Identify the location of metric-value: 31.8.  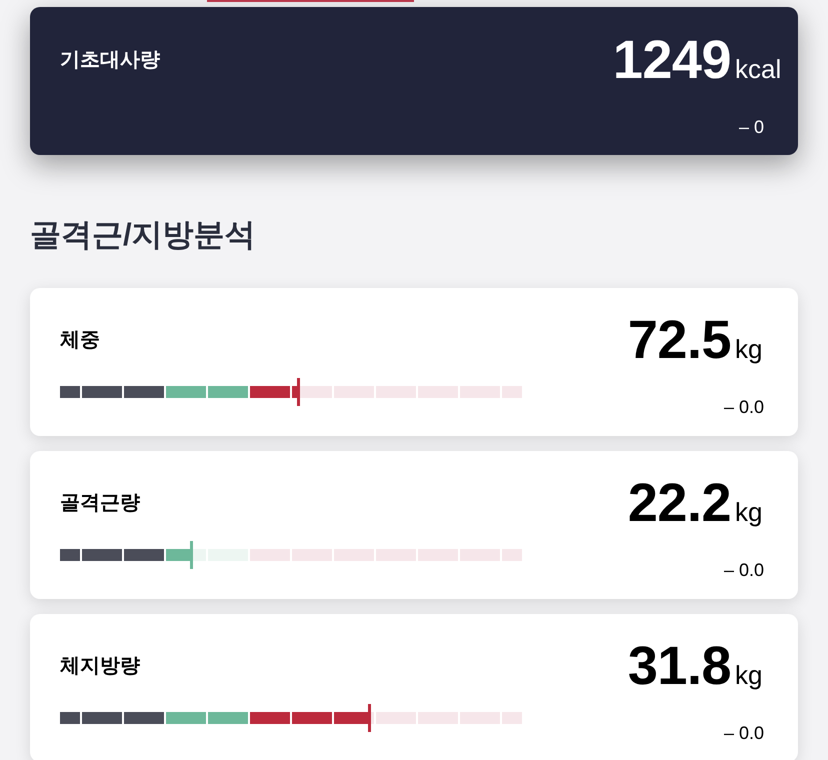
(679, 666).